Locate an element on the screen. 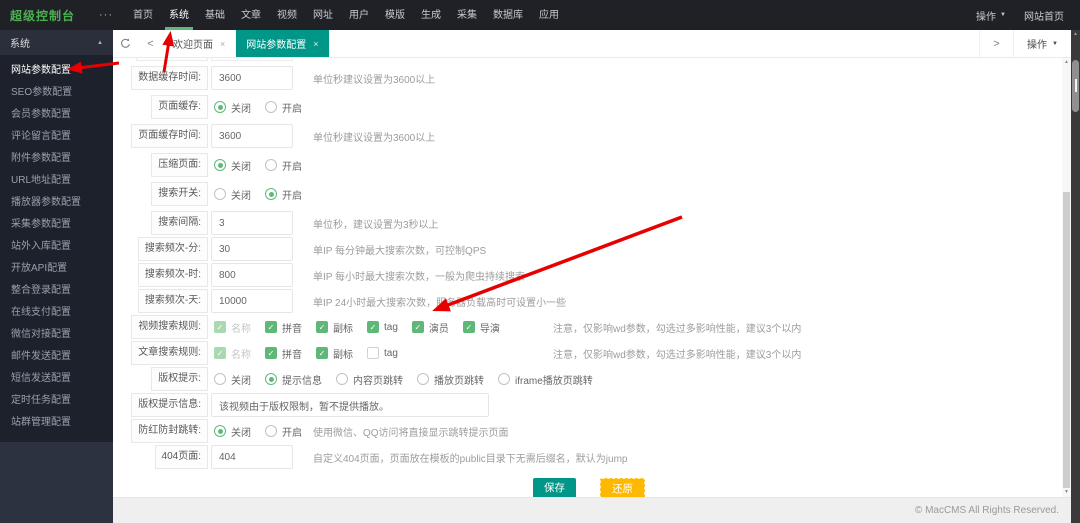 The image size is (1080, 523). sidebar-item-开放API配置: 开放API配置 is located at coordinates (56, 269).